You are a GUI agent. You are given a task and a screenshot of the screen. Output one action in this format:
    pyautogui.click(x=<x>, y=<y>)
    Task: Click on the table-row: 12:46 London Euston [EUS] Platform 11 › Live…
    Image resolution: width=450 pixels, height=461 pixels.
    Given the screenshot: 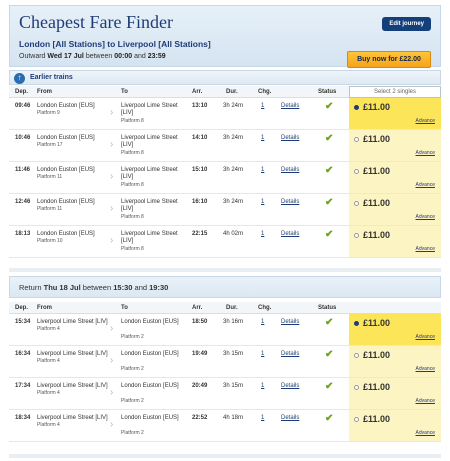 What is the action you would take?
    pyautogui.click(x=225, y=210)
    